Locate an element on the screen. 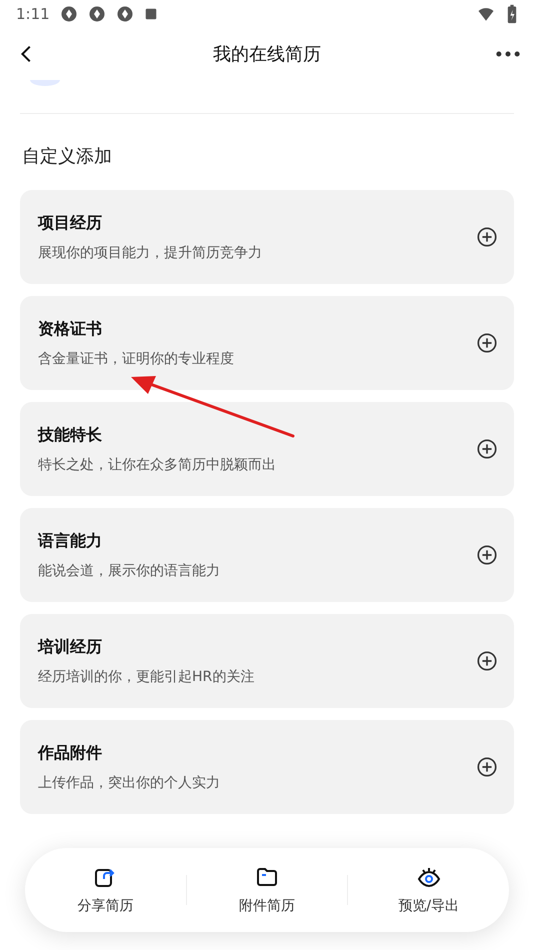 The height and width of the screenshot is (950, 534). add-section-card: 技能特长 特长之处，让你在众多简历中脱颖而出 is located at coordinates (267, 449).